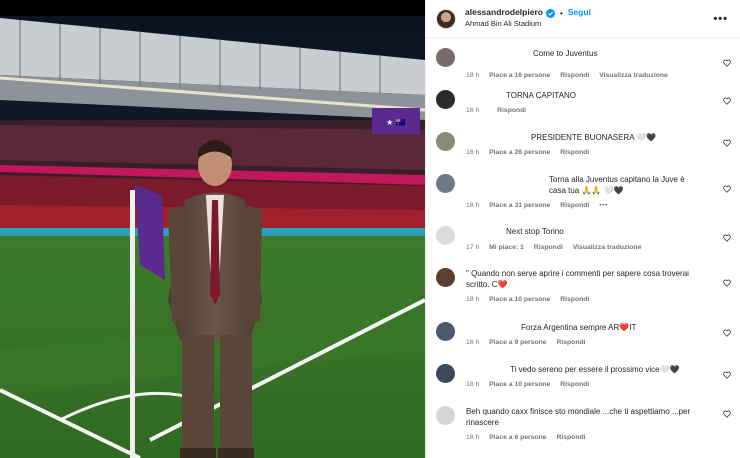  Describe the element at coordinates (720, 19) in the screenshot. I see `more-options-icon: •••` at that location.